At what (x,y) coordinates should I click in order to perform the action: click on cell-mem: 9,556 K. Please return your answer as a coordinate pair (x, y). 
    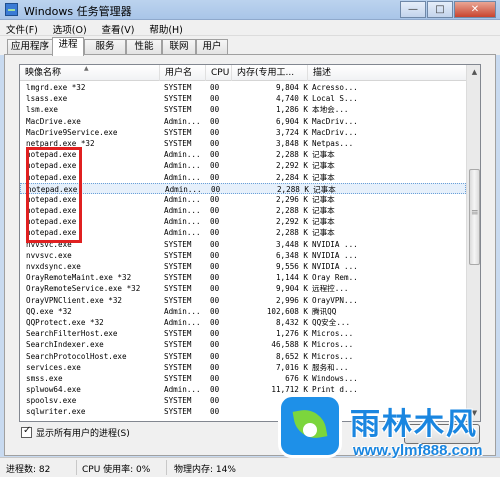
    Looking at the image, I should click on (291, 266).